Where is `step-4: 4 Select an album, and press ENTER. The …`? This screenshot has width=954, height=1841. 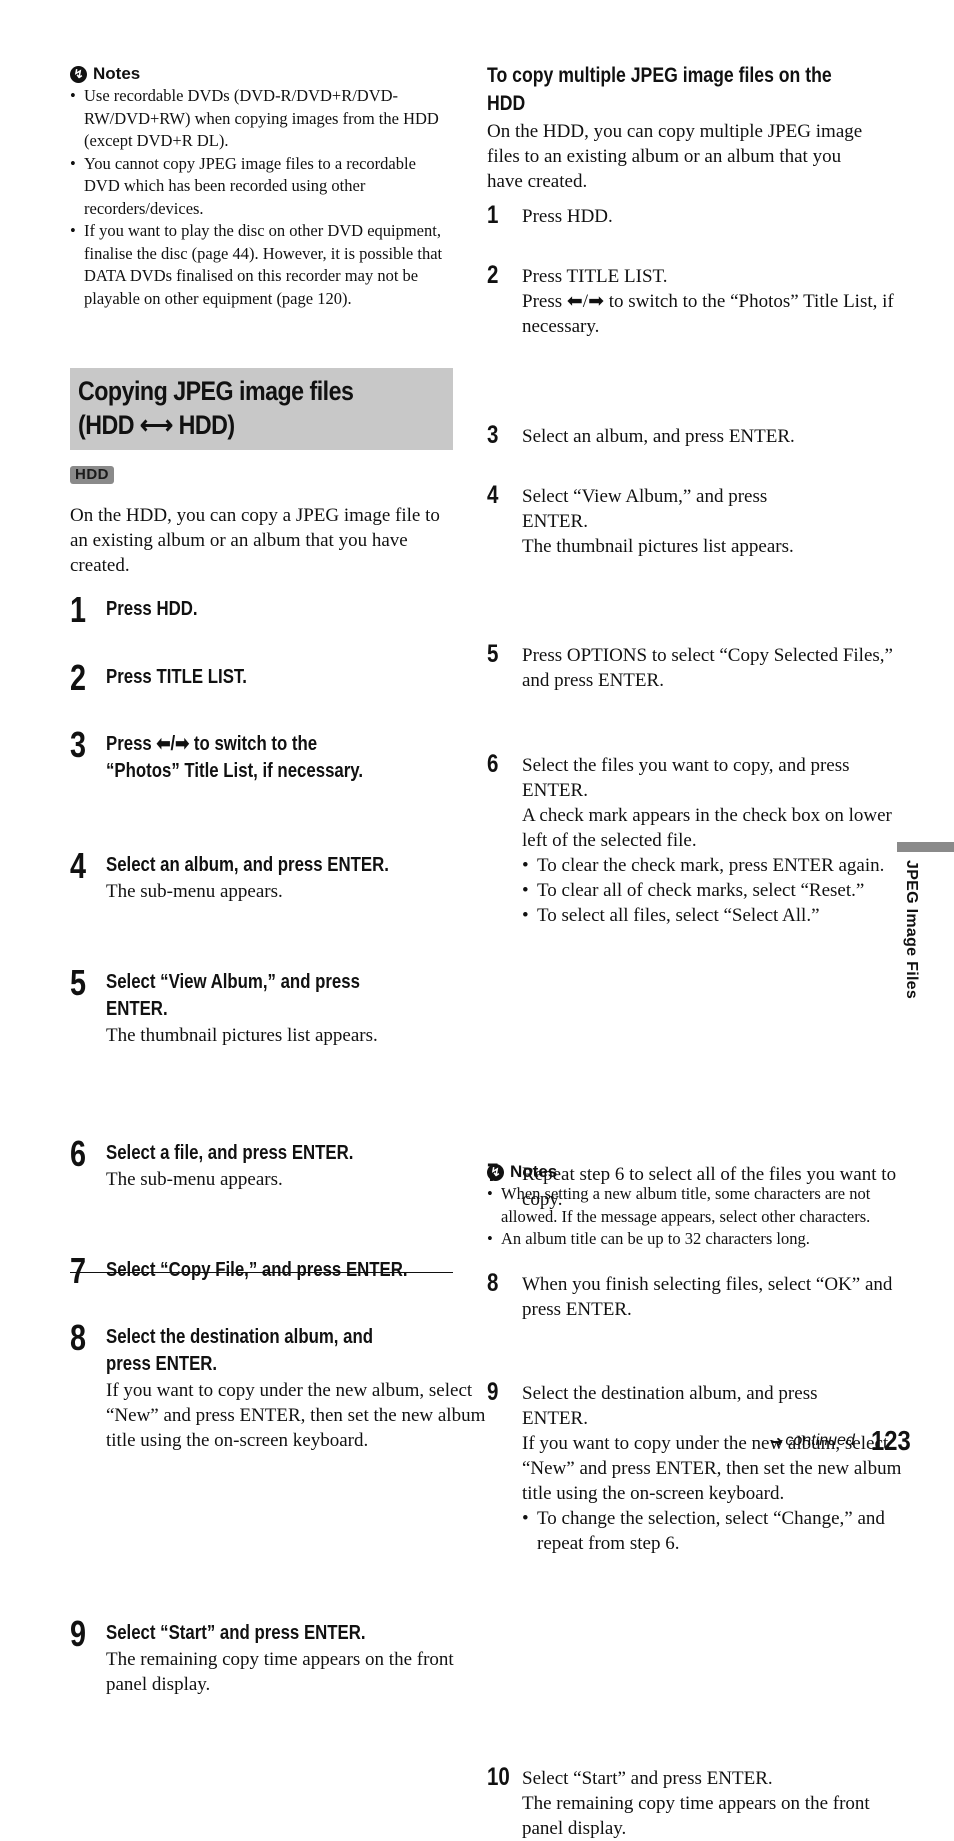
step-4: 4 Select an album, and press ENTER. The … is located at coordinates (279, 876).